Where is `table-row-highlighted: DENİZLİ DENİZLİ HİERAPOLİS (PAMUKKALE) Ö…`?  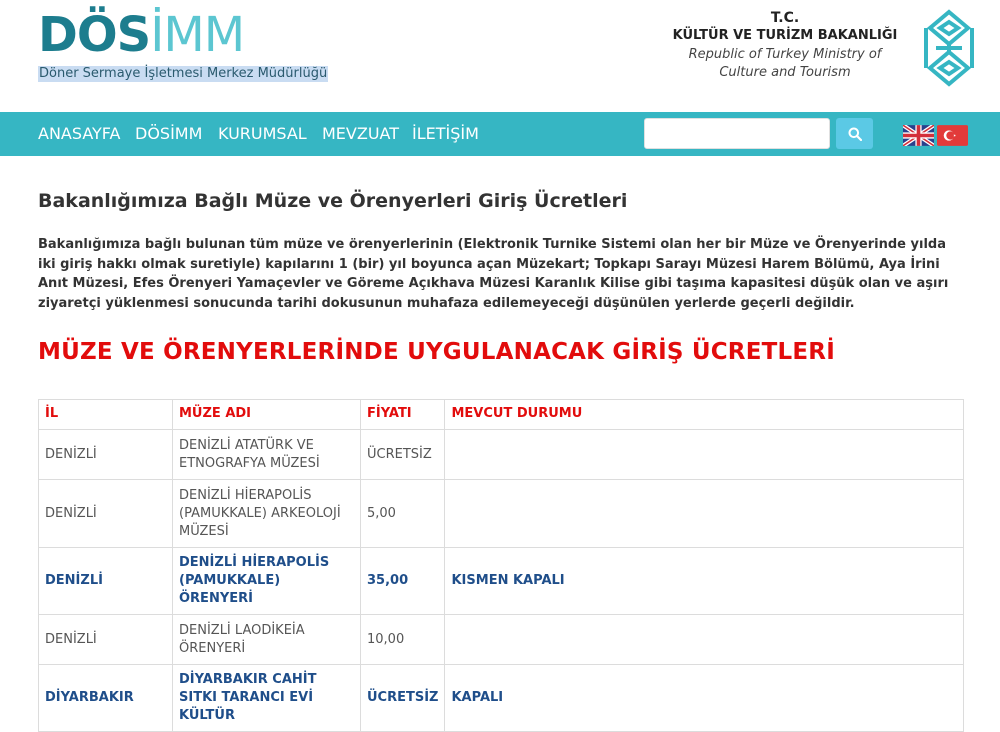 table-row-highlighted: DENİZLİ DENİZLİ HİERAPOLİS (PAMUKKALE) Ö… is located at coordinates (501, 581).